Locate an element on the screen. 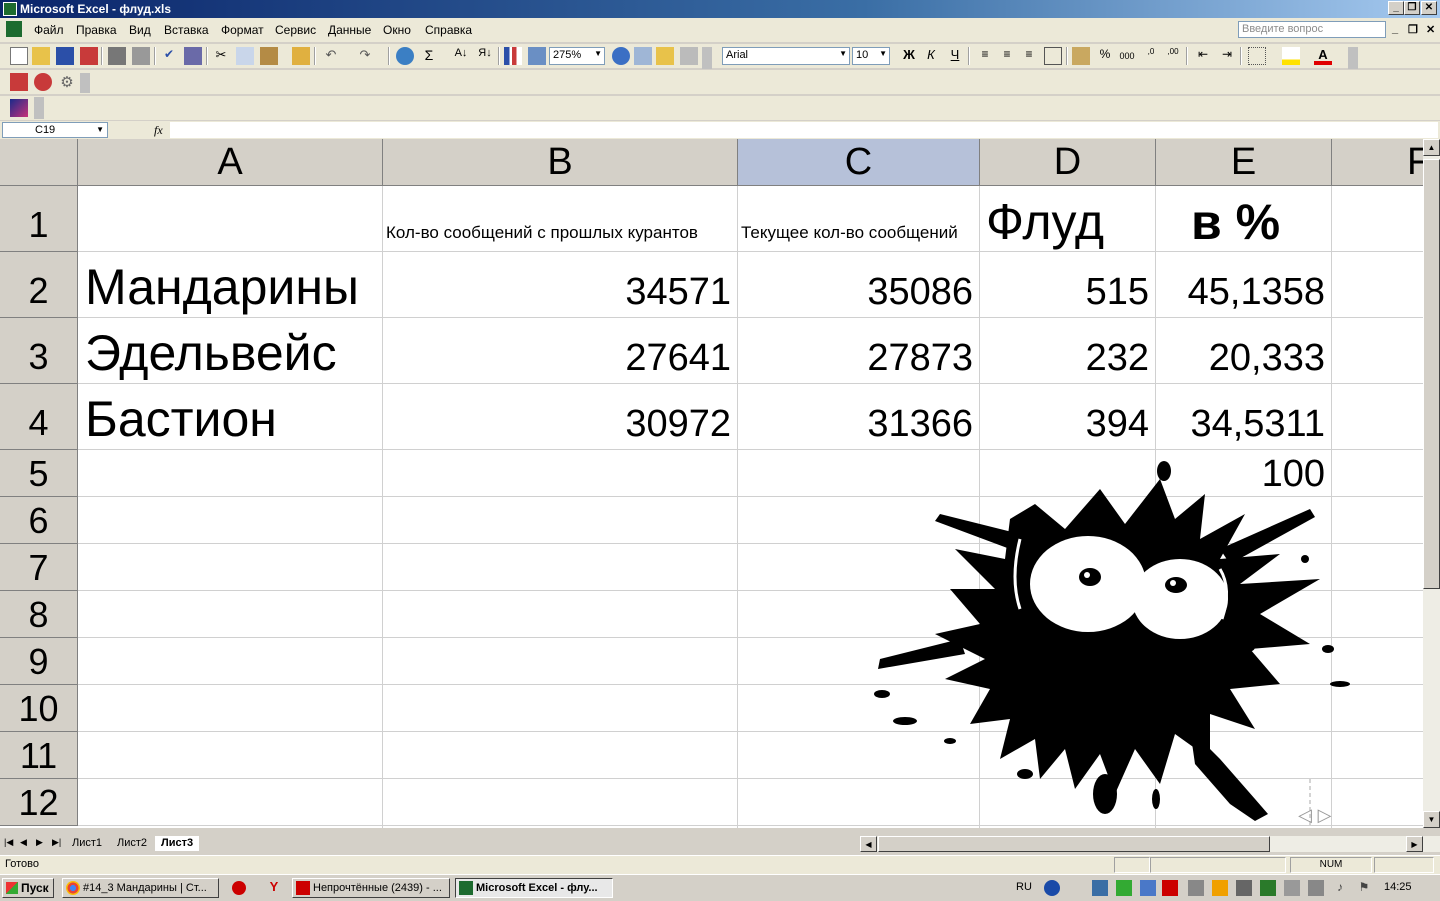 This screenshot has width=1440, height=901. currency-icon is located at coordinates (1081, 56).